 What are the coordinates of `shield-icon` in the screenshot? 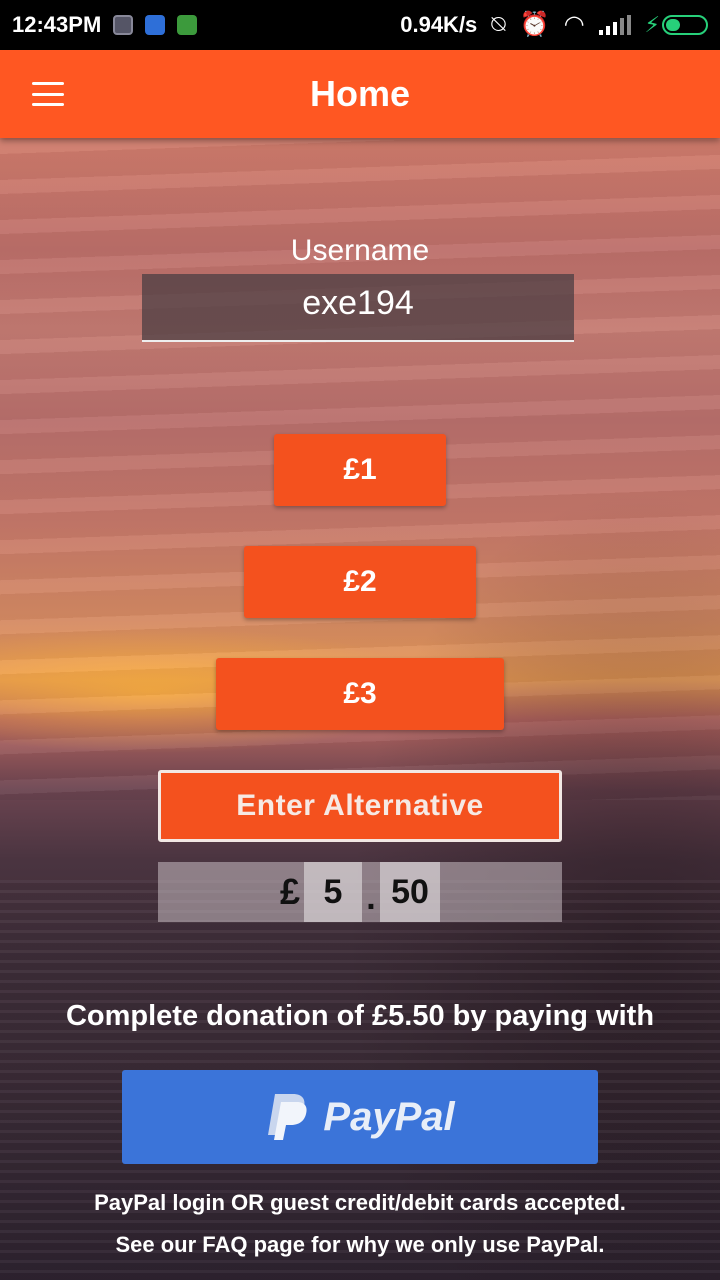 It's located at (155, 25).